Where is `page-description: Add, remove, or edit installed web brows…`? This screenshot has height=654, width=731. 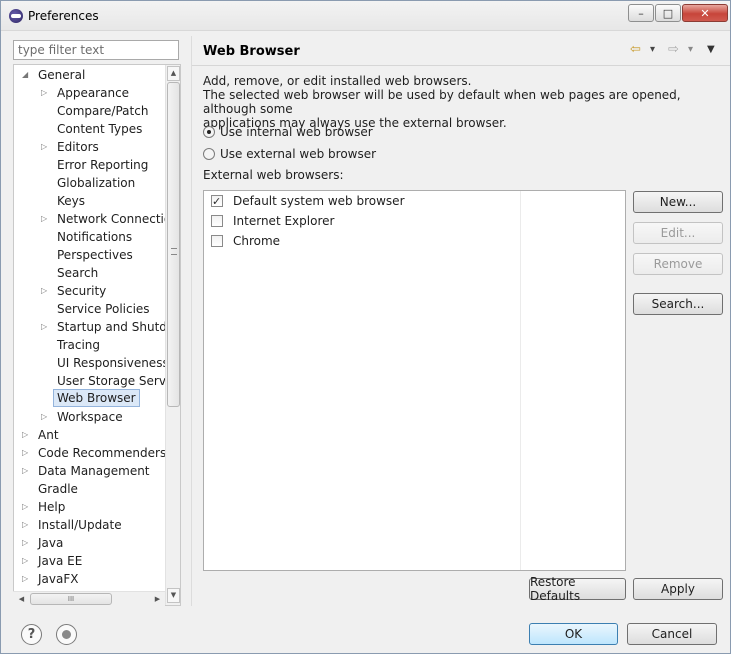 page-description: Add, remove, or edit installed web brows… is located at coordinates (463, 102).